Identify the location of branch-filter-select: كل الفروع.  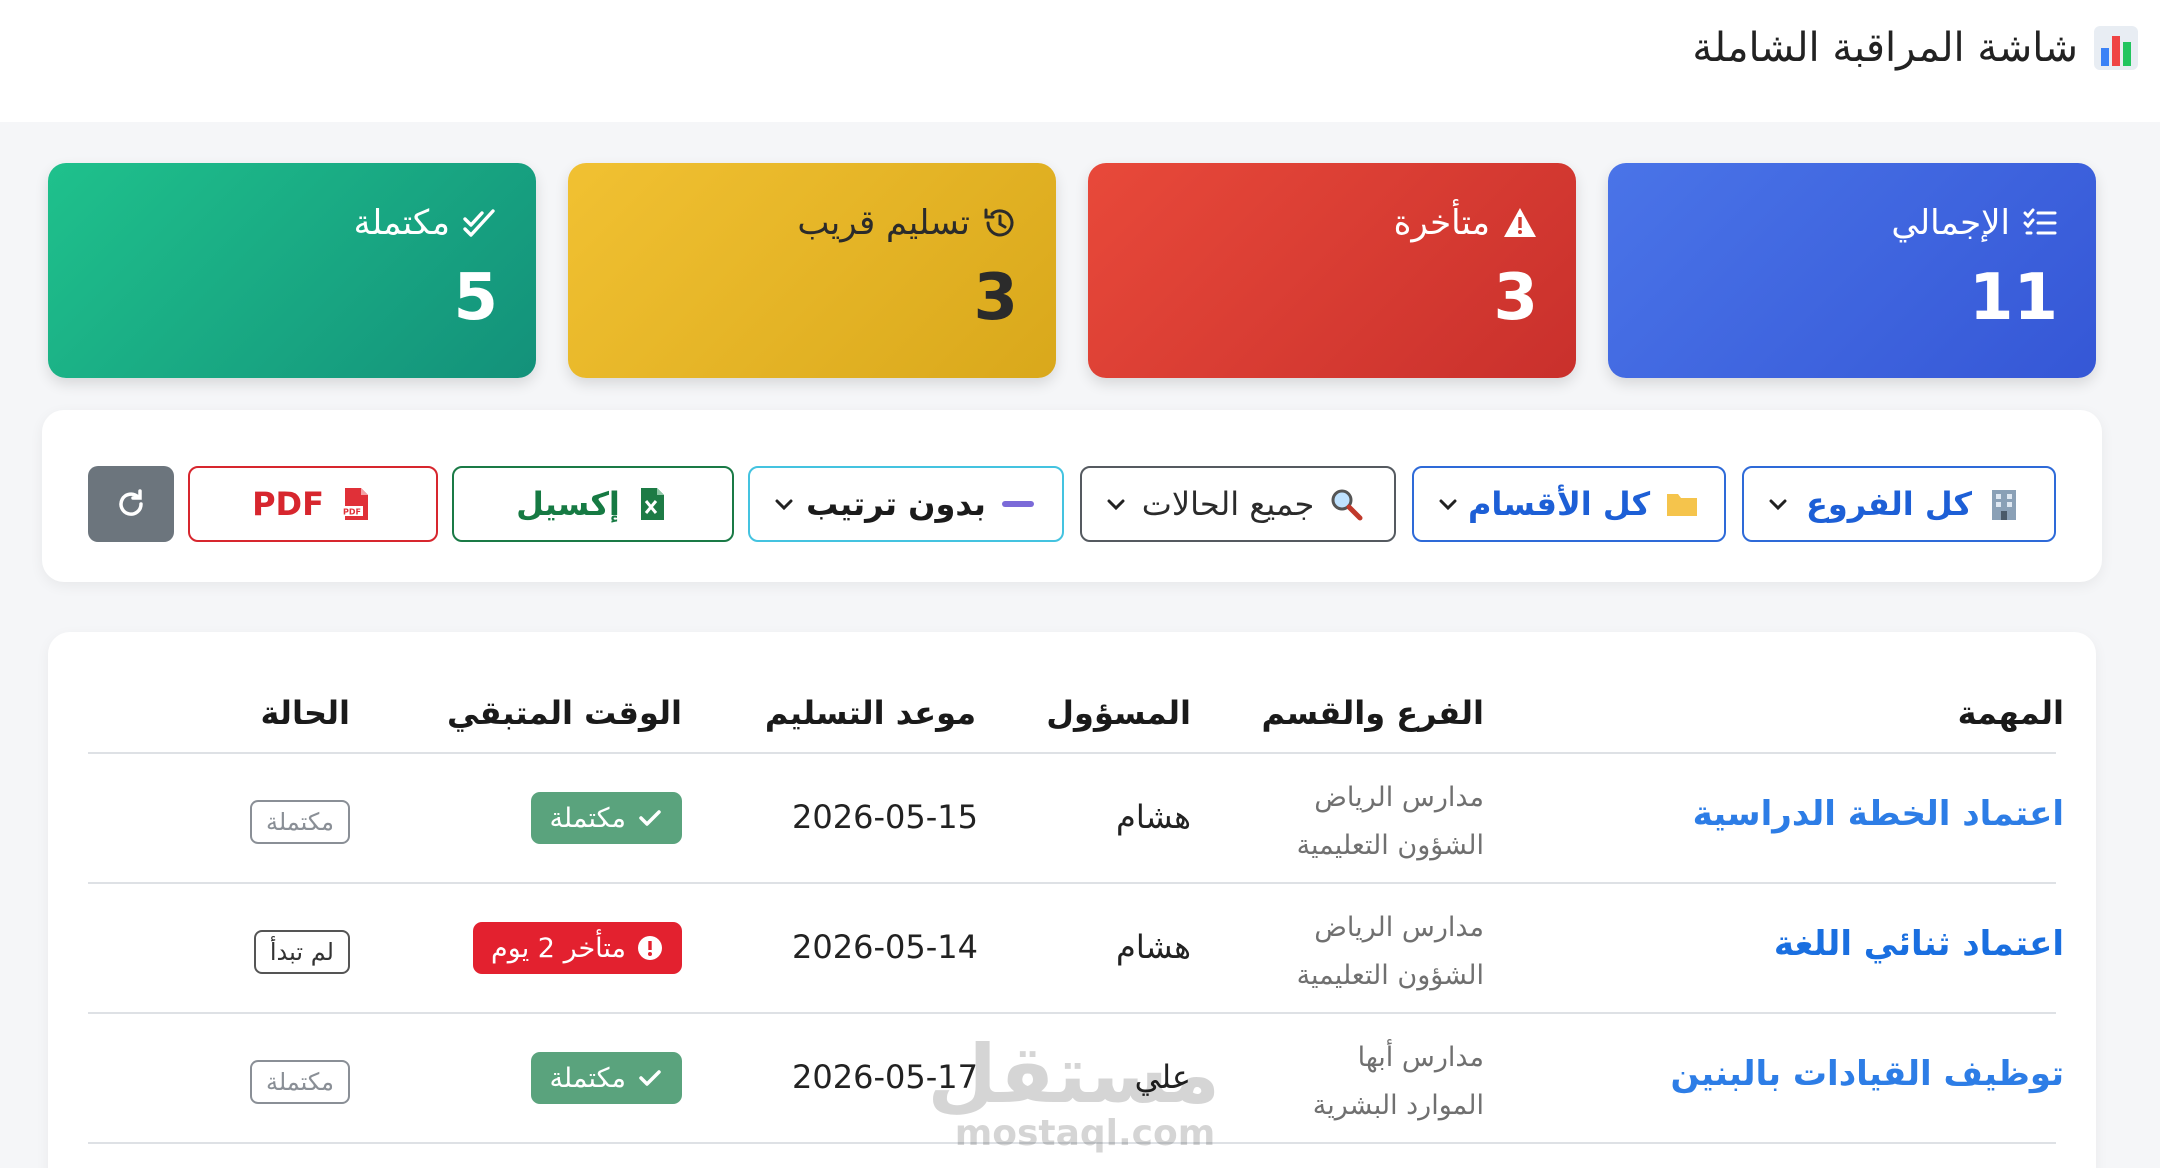
(1899, 504).